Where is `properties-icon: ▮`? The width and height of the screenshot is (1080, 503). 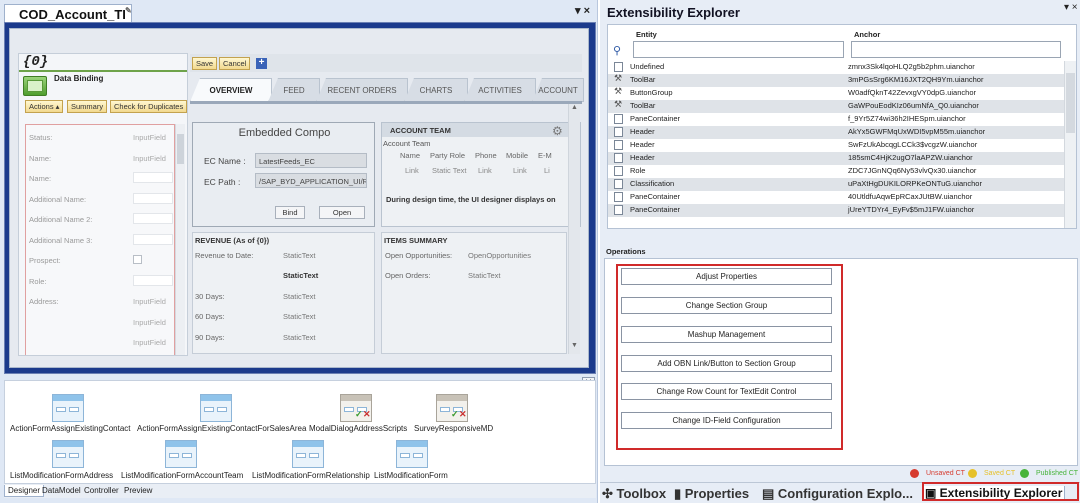 properties-icon: ▮ is located at coordinates (679, 493).